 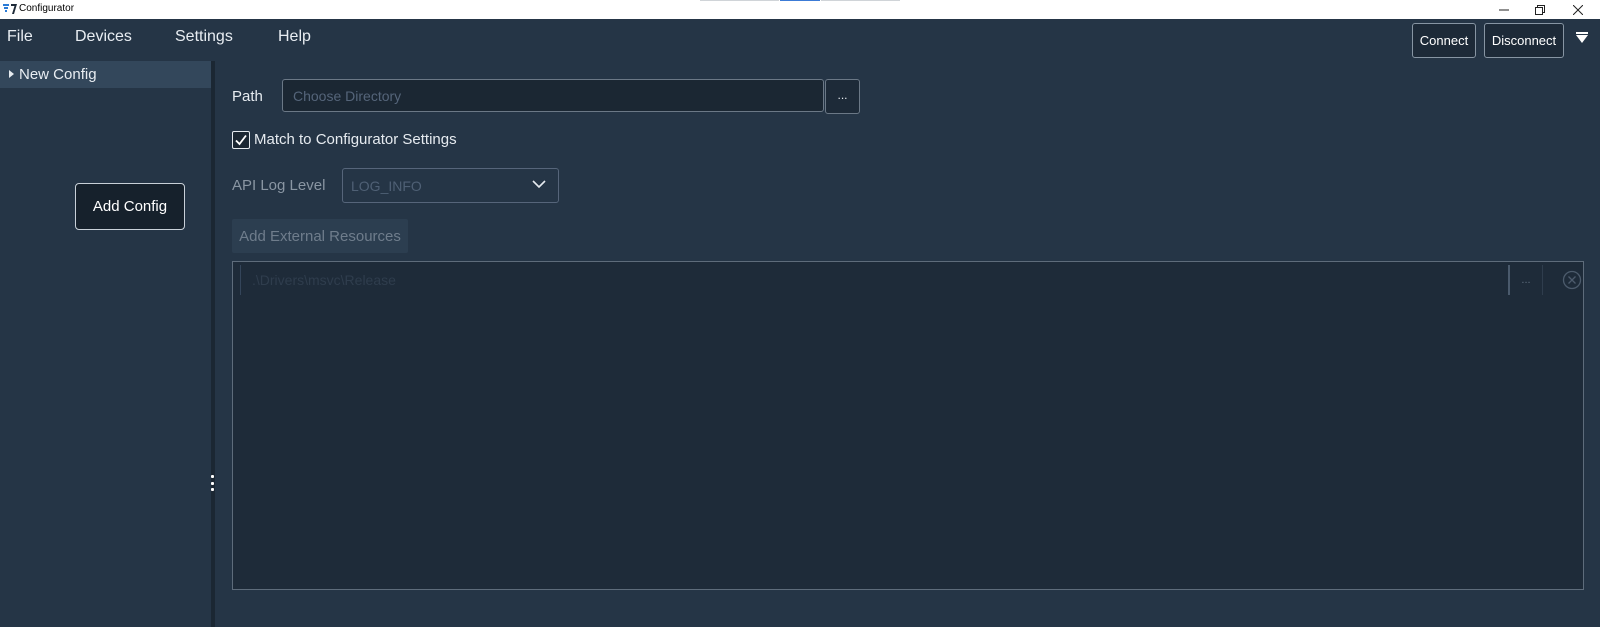 I want to click on tree-item-new-config: New Config, so click(x=105, y=74).